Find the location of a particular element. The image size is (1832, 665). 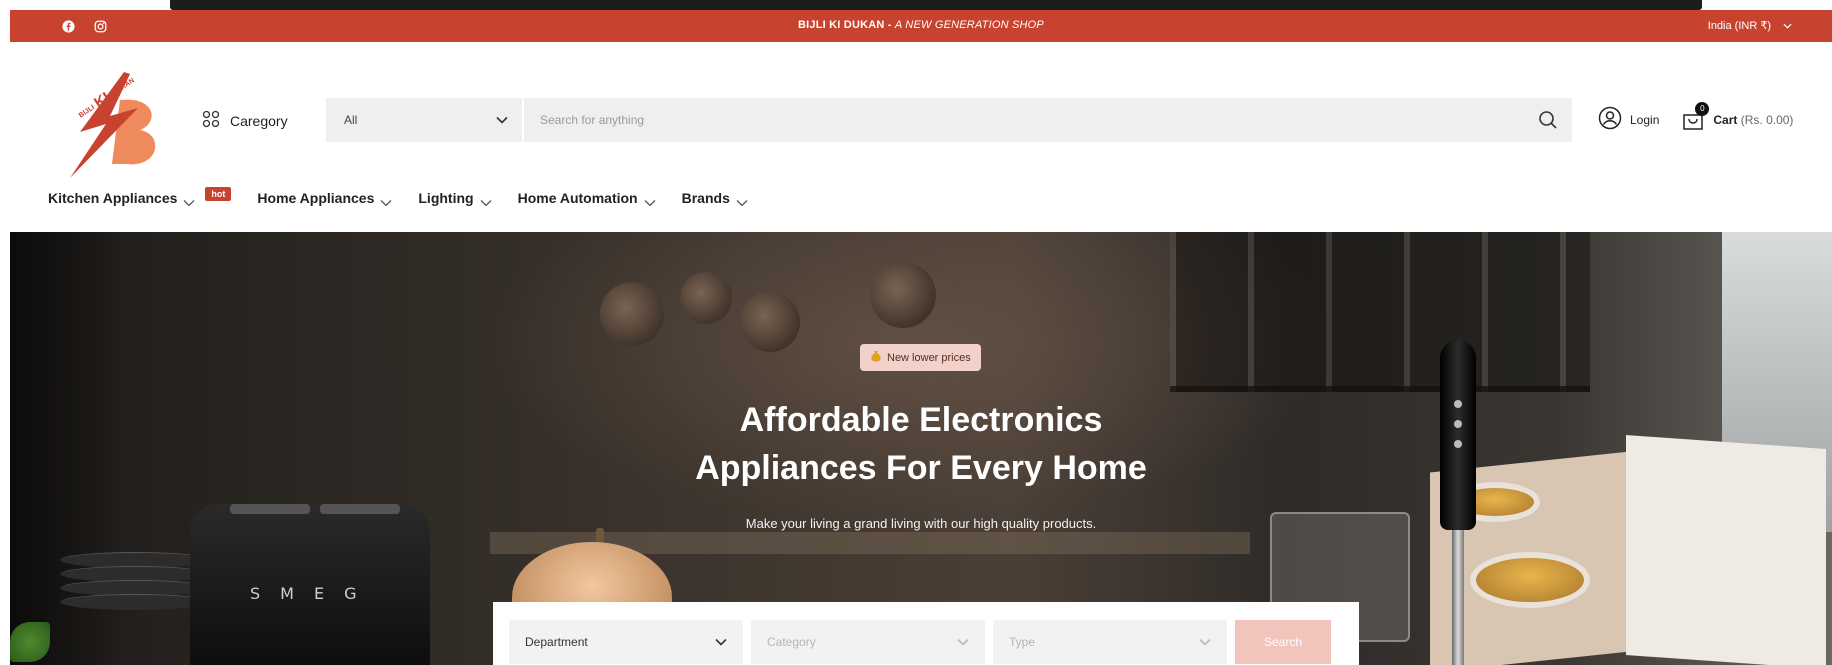

cart-price: (Rs. 0.00) is located at coordinates (1767, 119).